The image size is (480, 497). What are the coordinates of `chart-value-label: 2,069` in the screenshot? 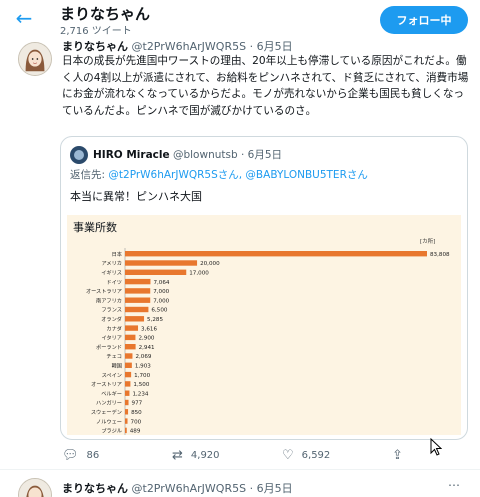 It's located at (143, 357).